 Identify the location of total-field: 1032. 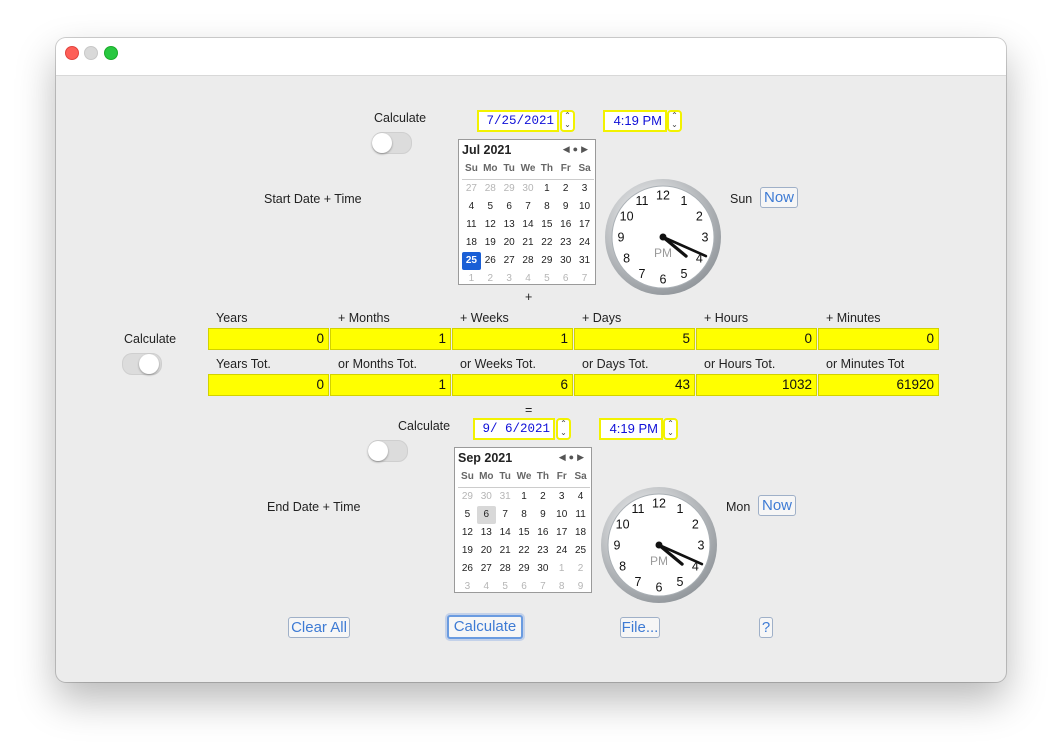
(756, 385).